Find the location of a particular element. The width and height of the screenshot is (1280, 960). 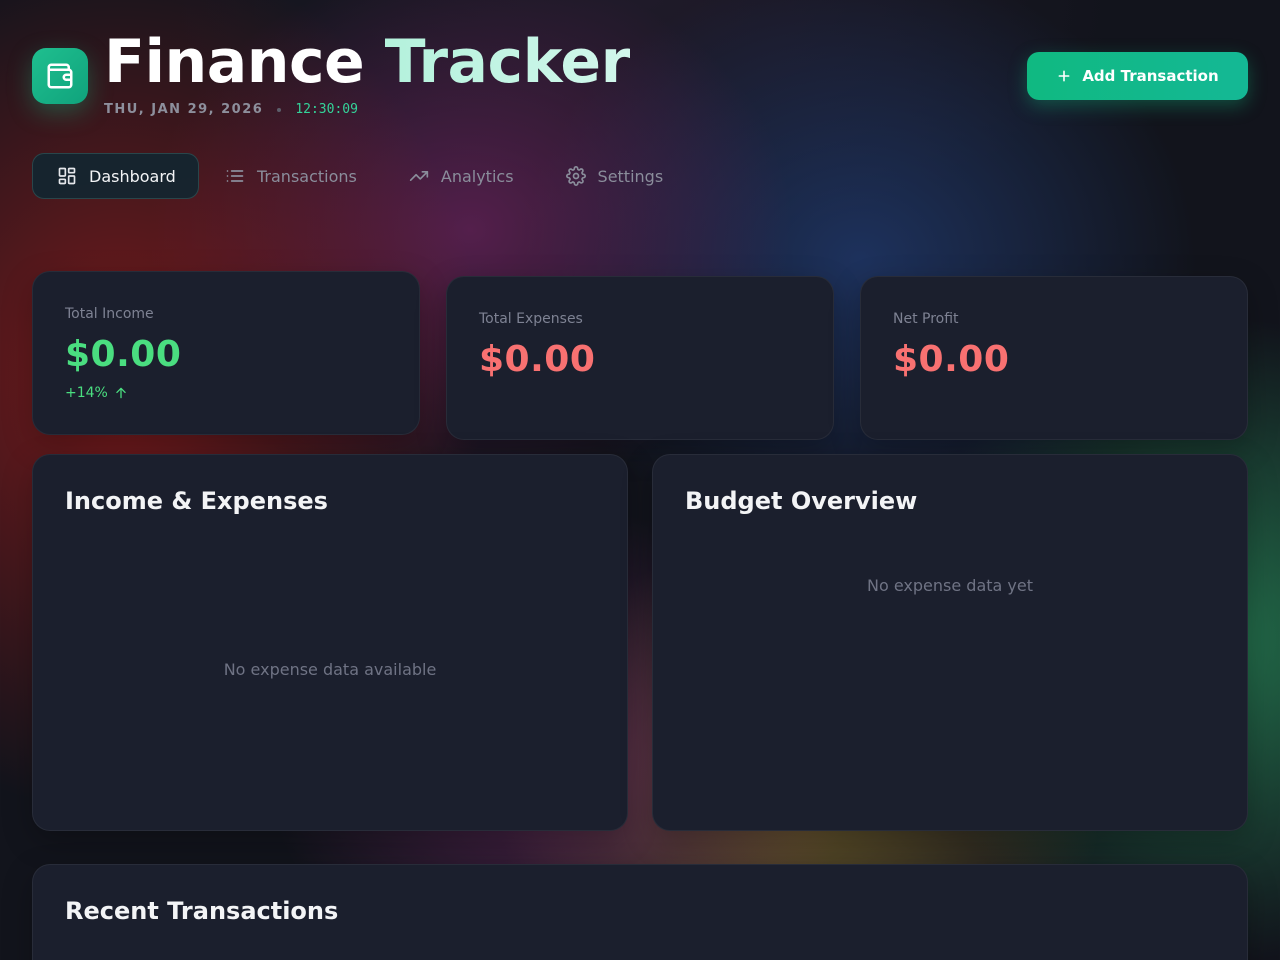

add-transaction-button: Add Transaction is located at coordinates (1137, 76).